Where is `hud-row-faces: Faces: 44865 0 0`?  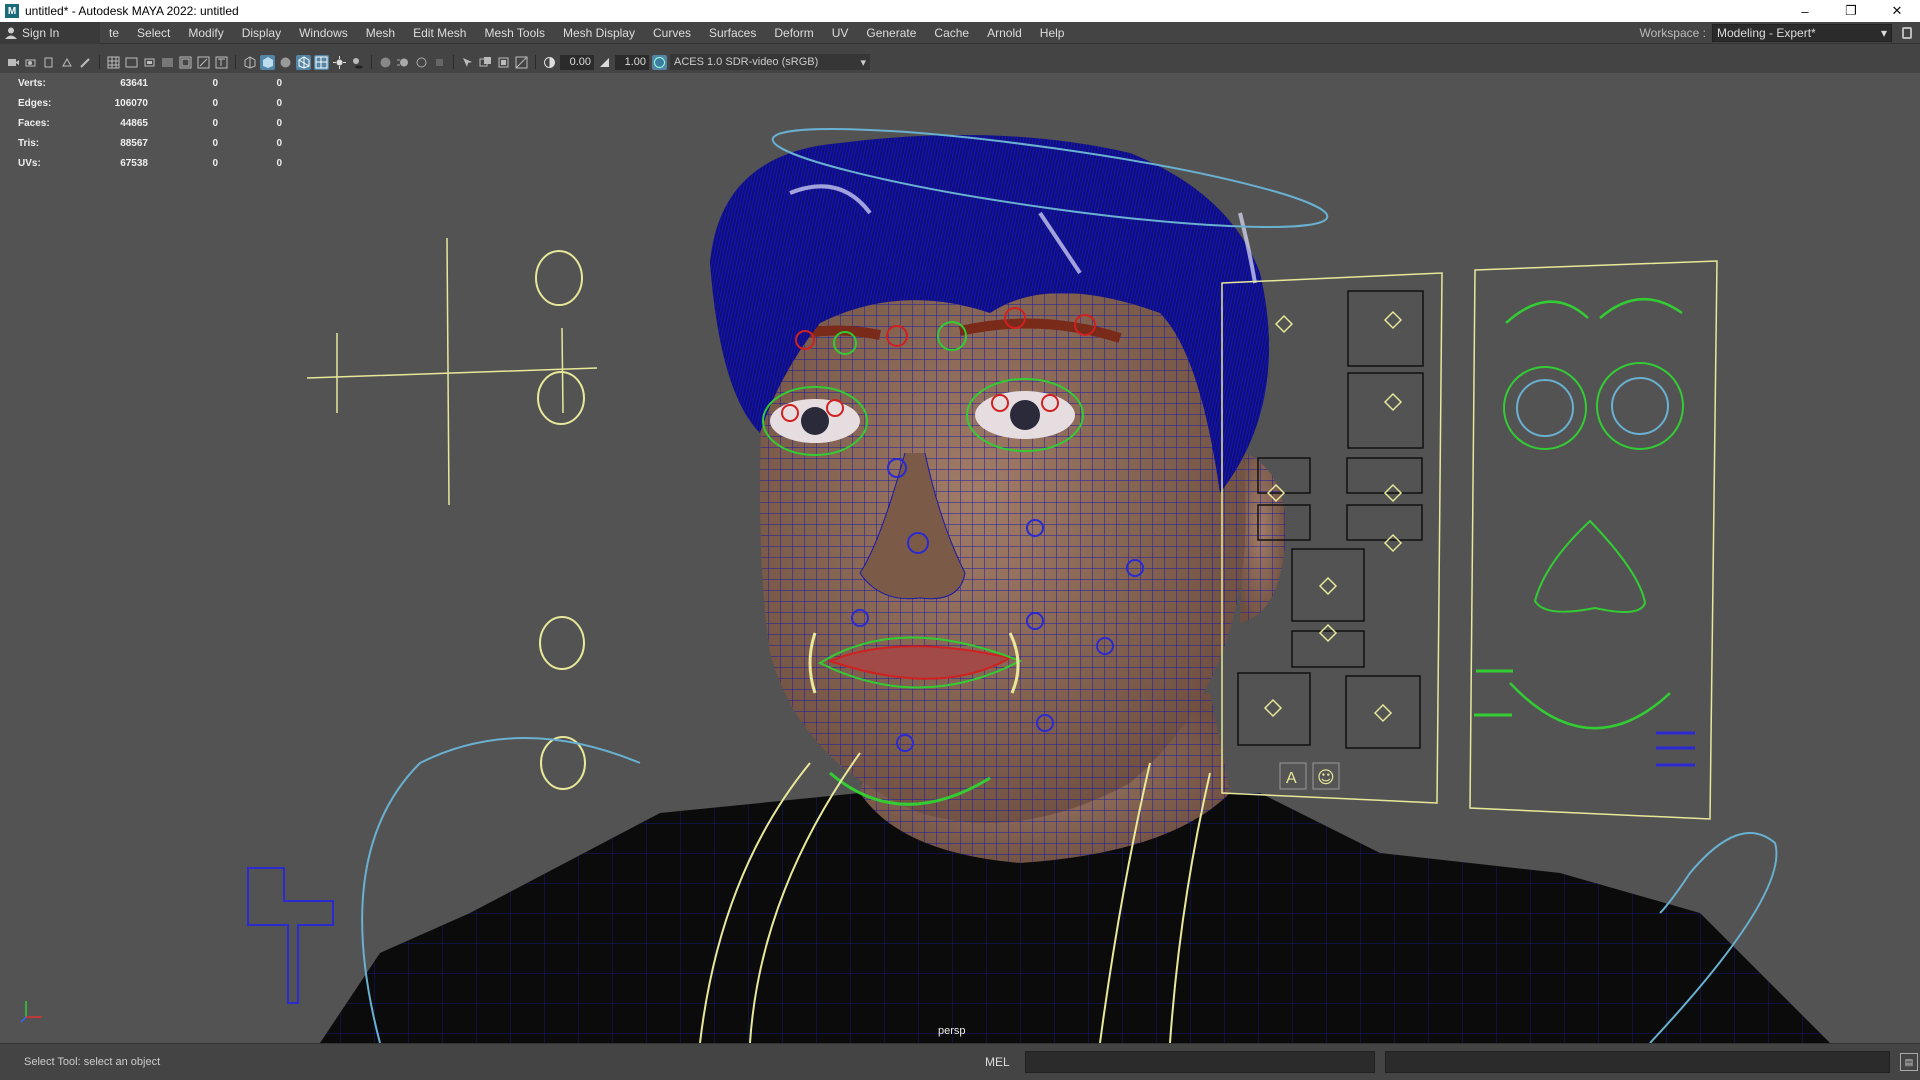
hud-row-faces: Faces: 44865 0 0 is located at coordinates (150, 123).